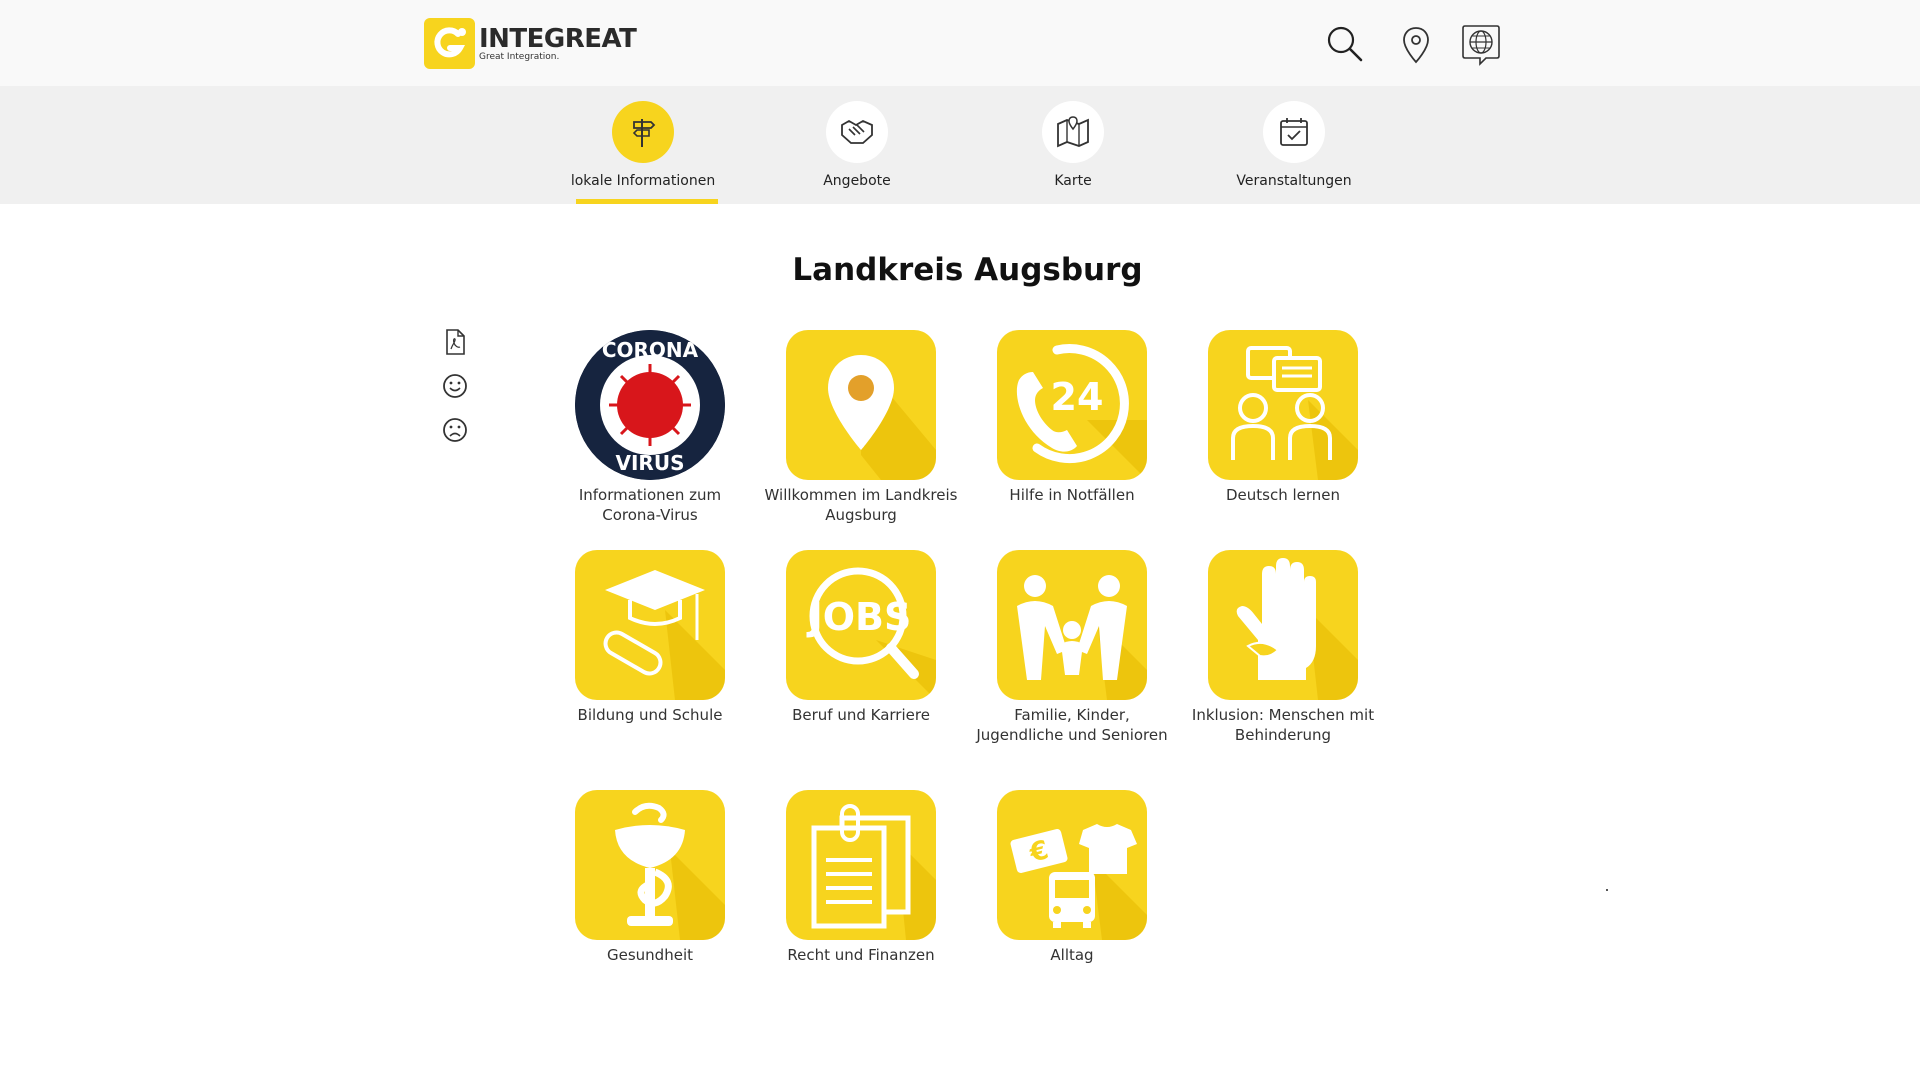  Describe the element at coordinates (650, 350) in the screenshot. I see `corona-badge-top: CORONA` at that location.